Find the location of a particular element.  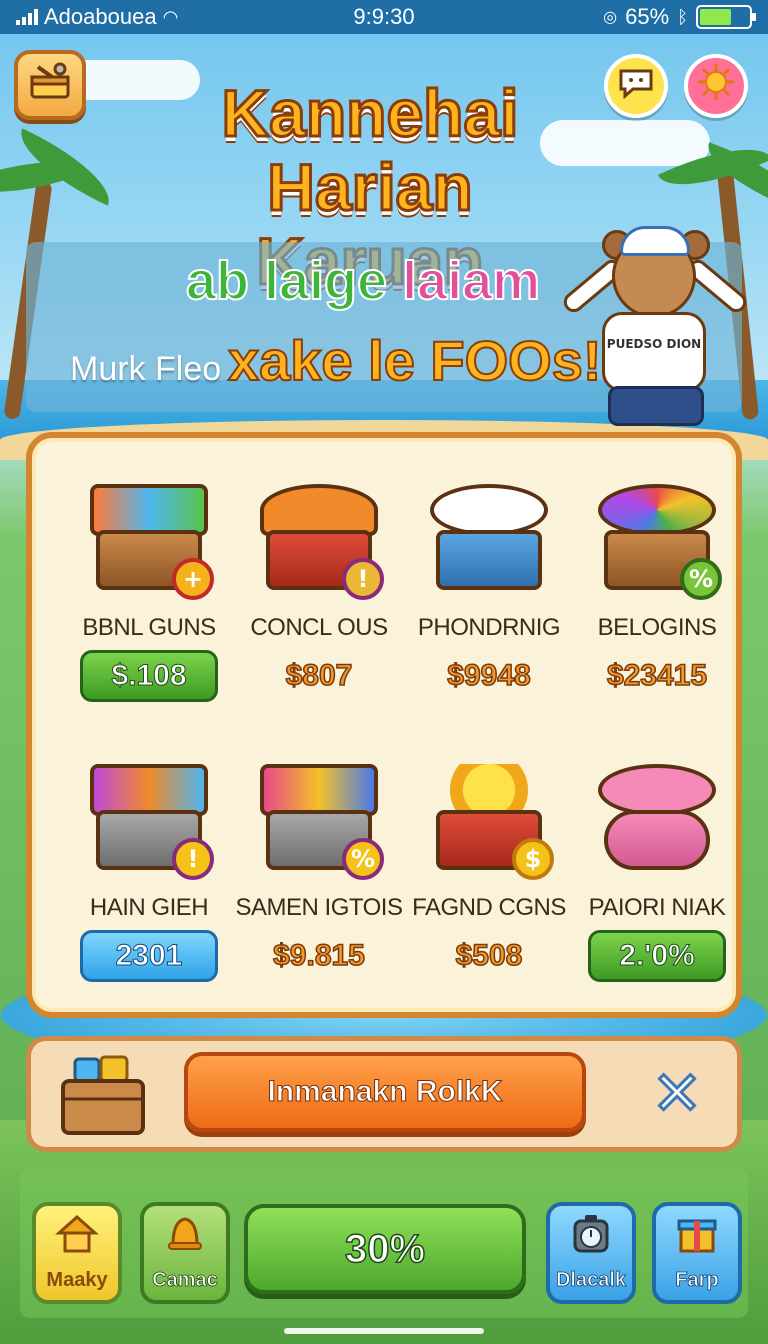

title-line-1: Kannehai is located at coordinates (370, 113).